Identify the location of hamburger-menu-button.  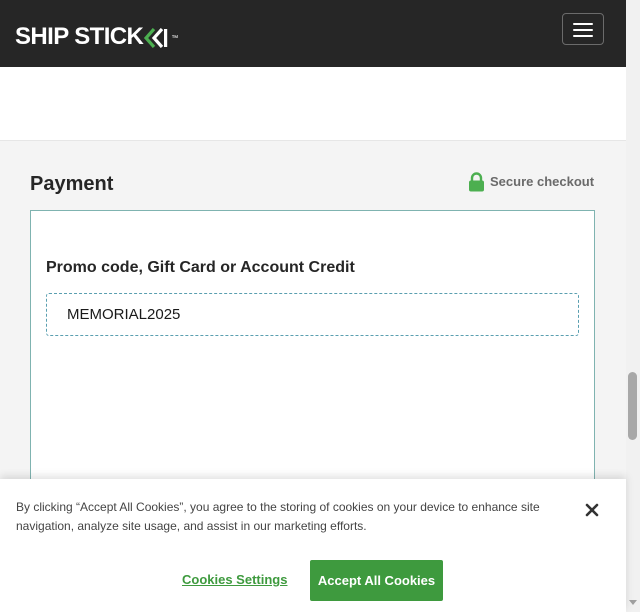
(583, 29).